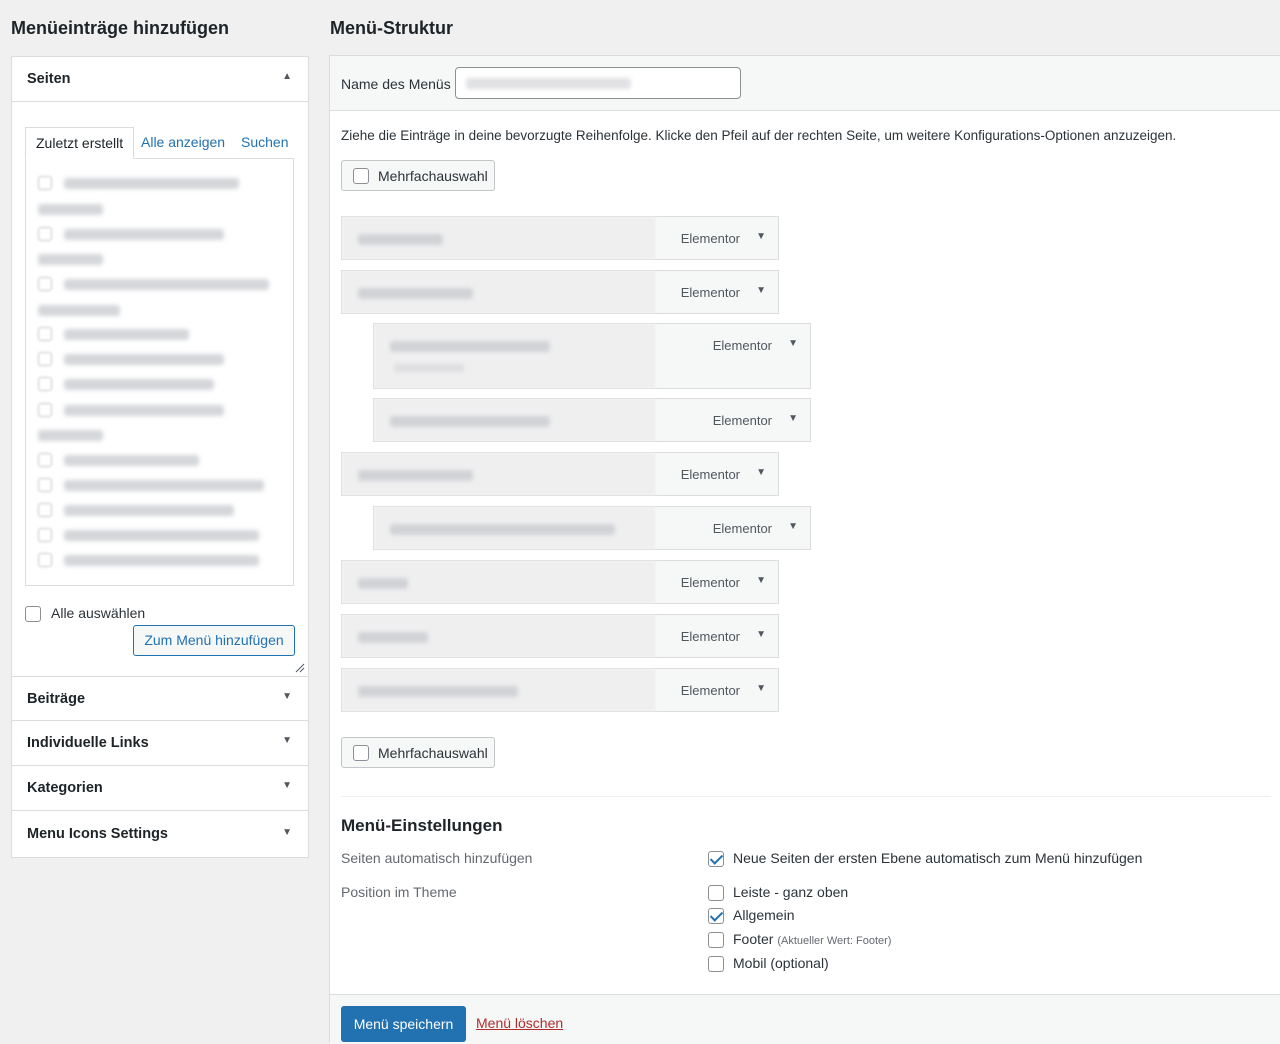 This screenshot has height=1044, width=1280. I want to click on tab-view-all: Alle anzeigen, so click(183, 143).